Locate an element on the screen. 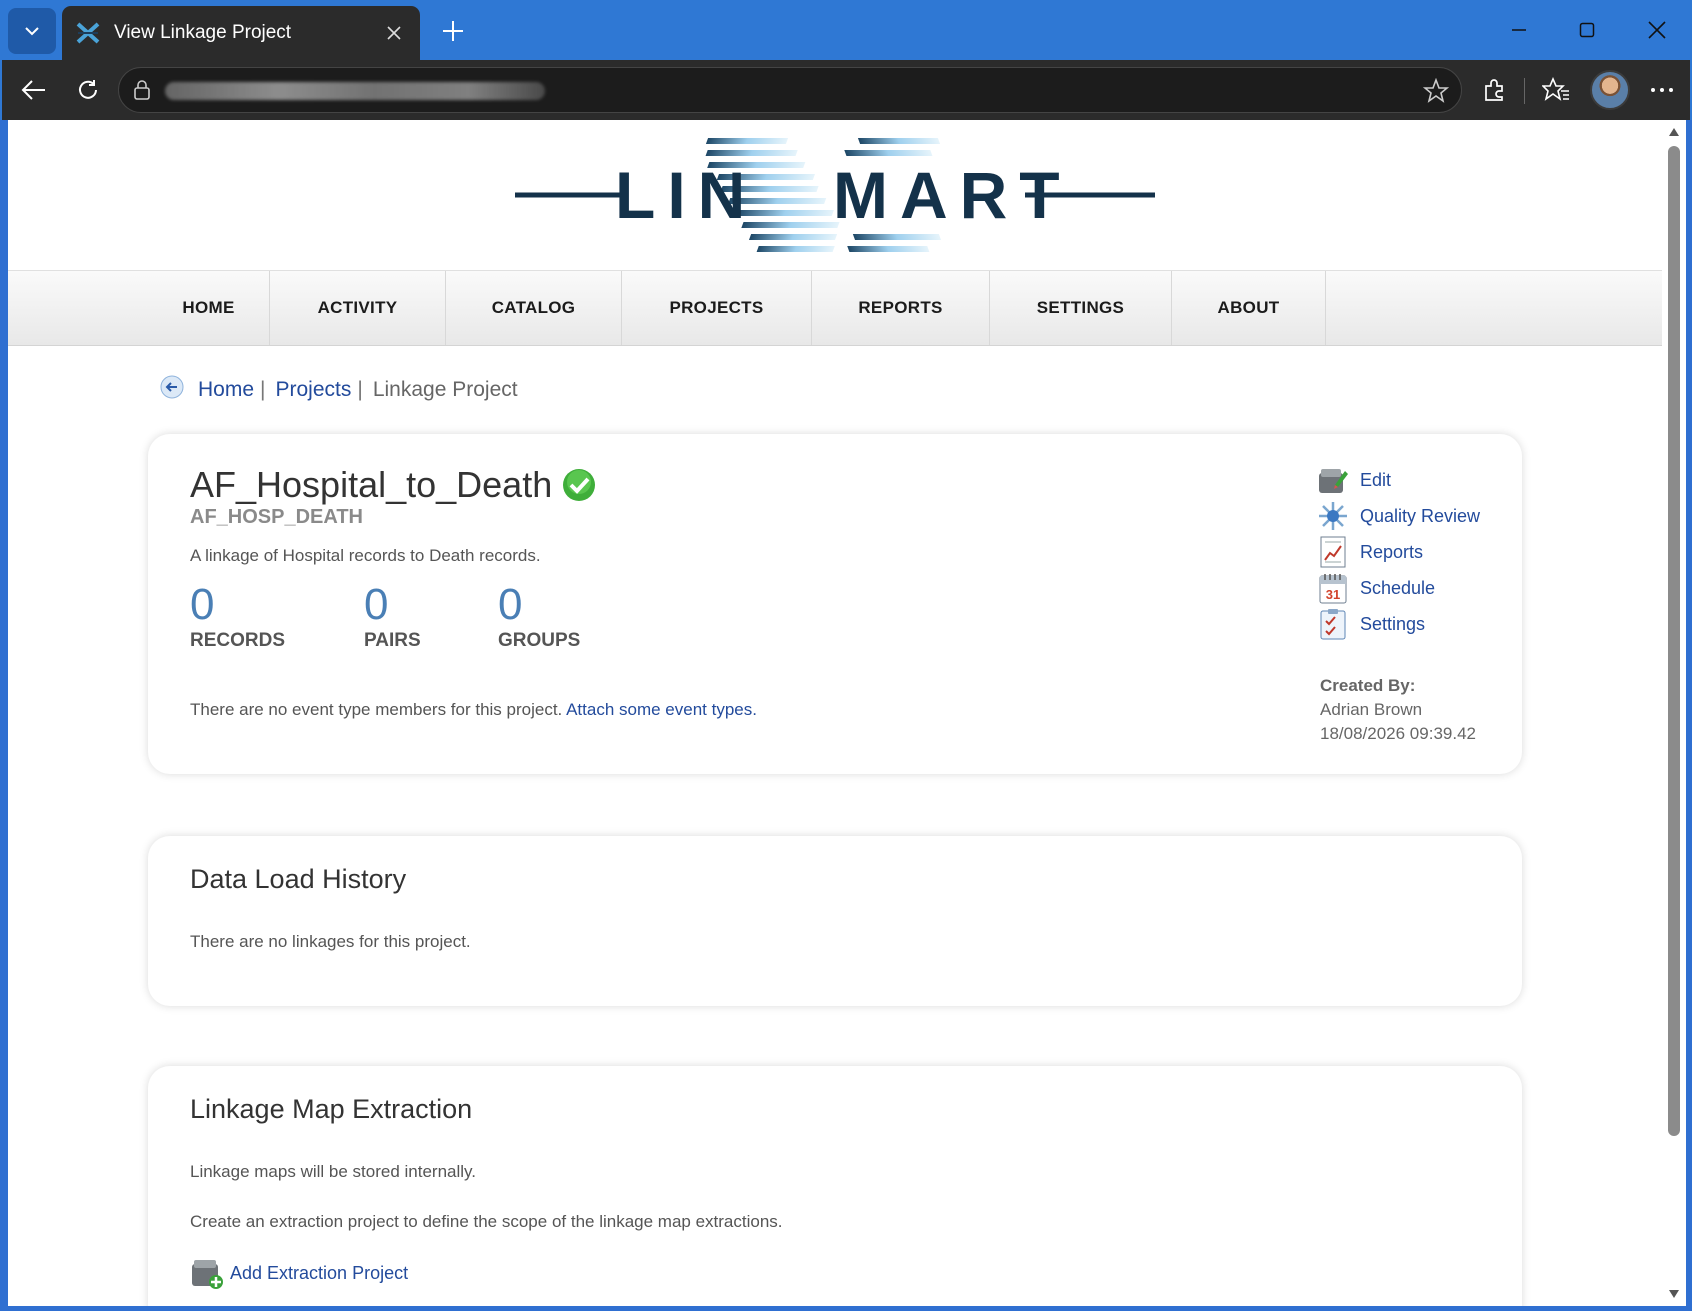 The image size is (1692, 1311). nav-settings: SETTINGS is located at coordinates (1081, 308).